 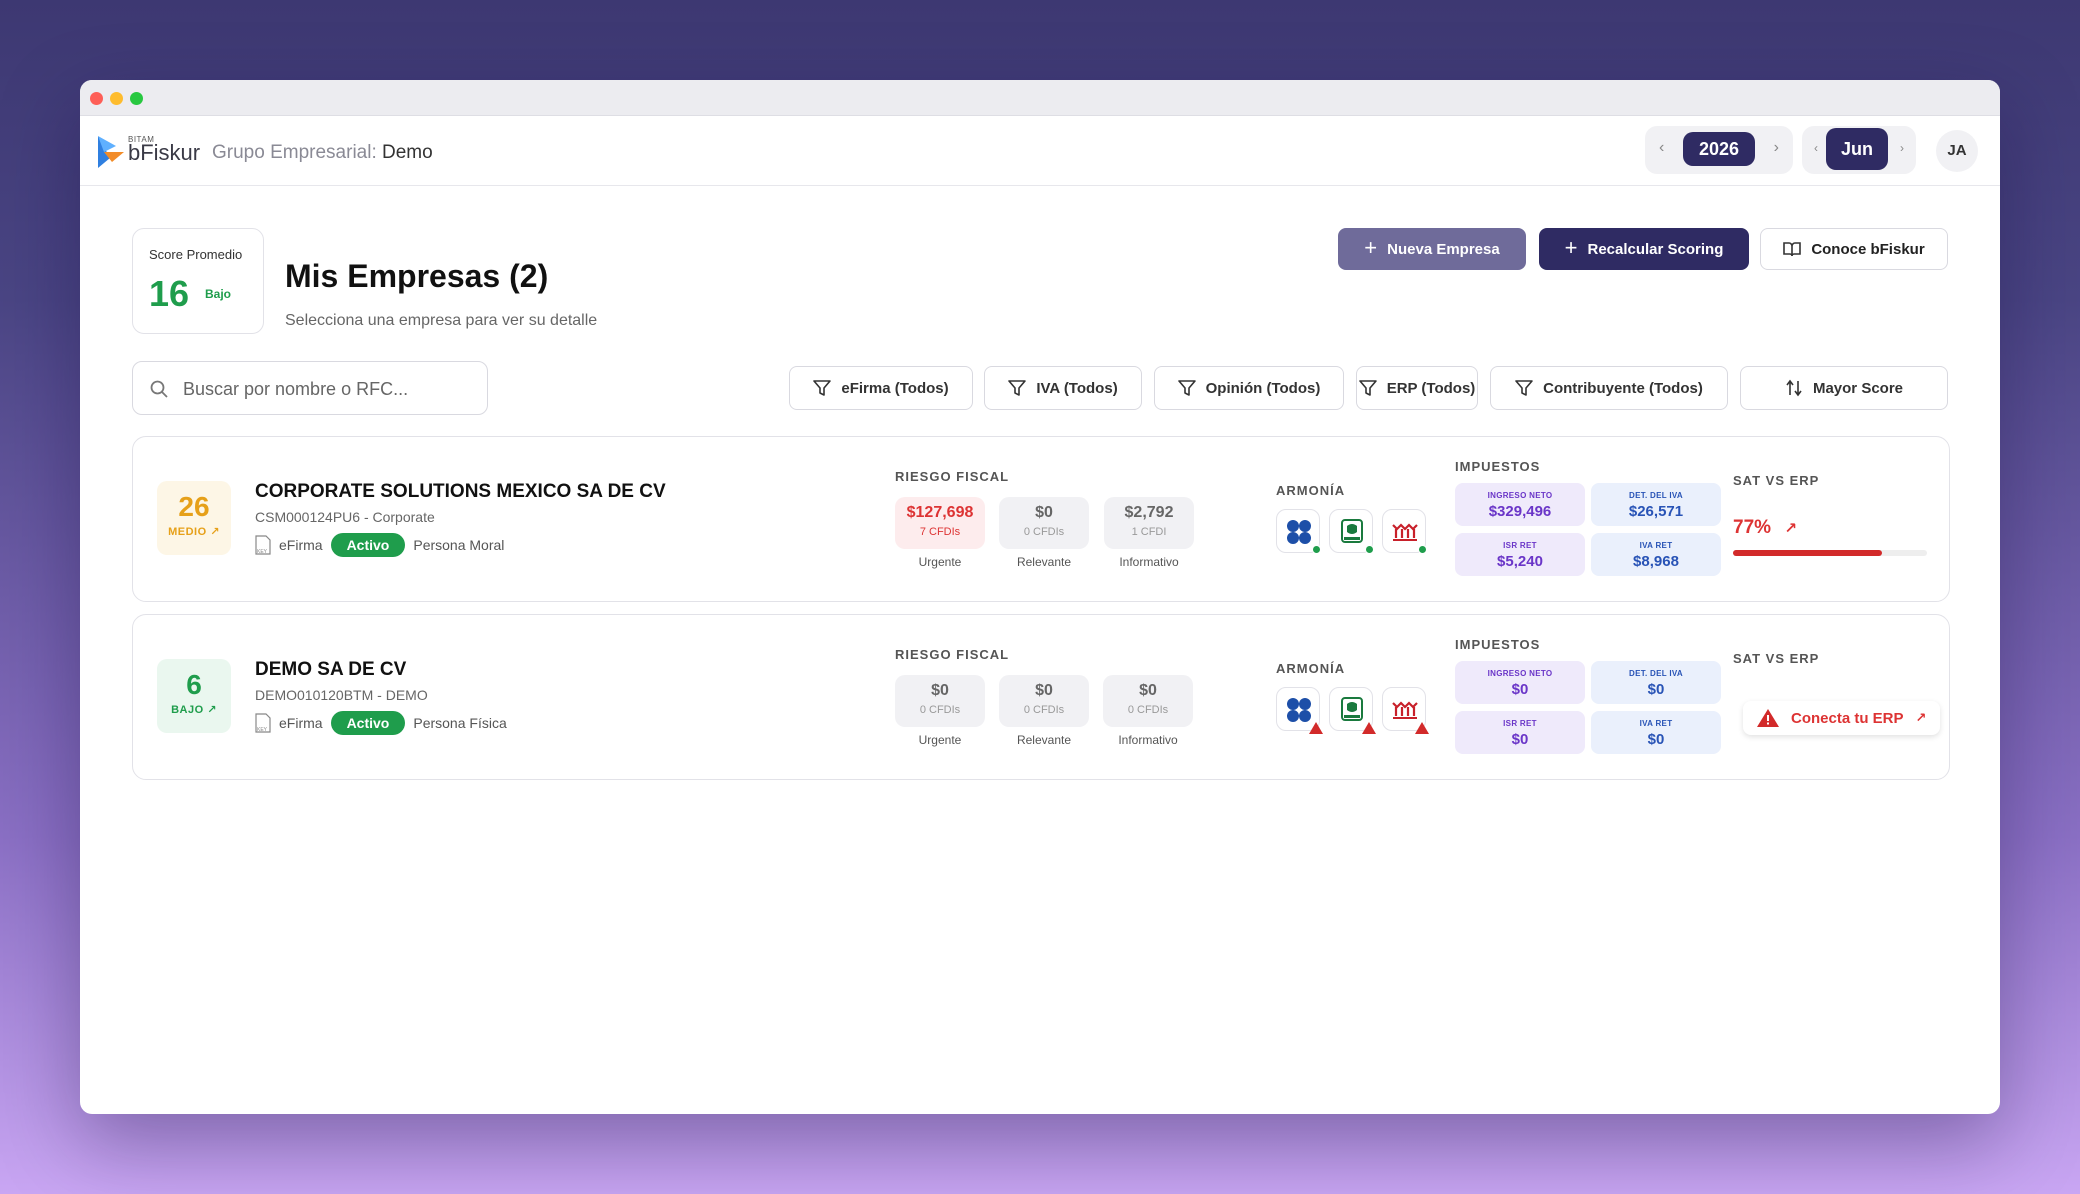 I want to click on year-prev-icon: ‹, so click(x=1661, y=148).